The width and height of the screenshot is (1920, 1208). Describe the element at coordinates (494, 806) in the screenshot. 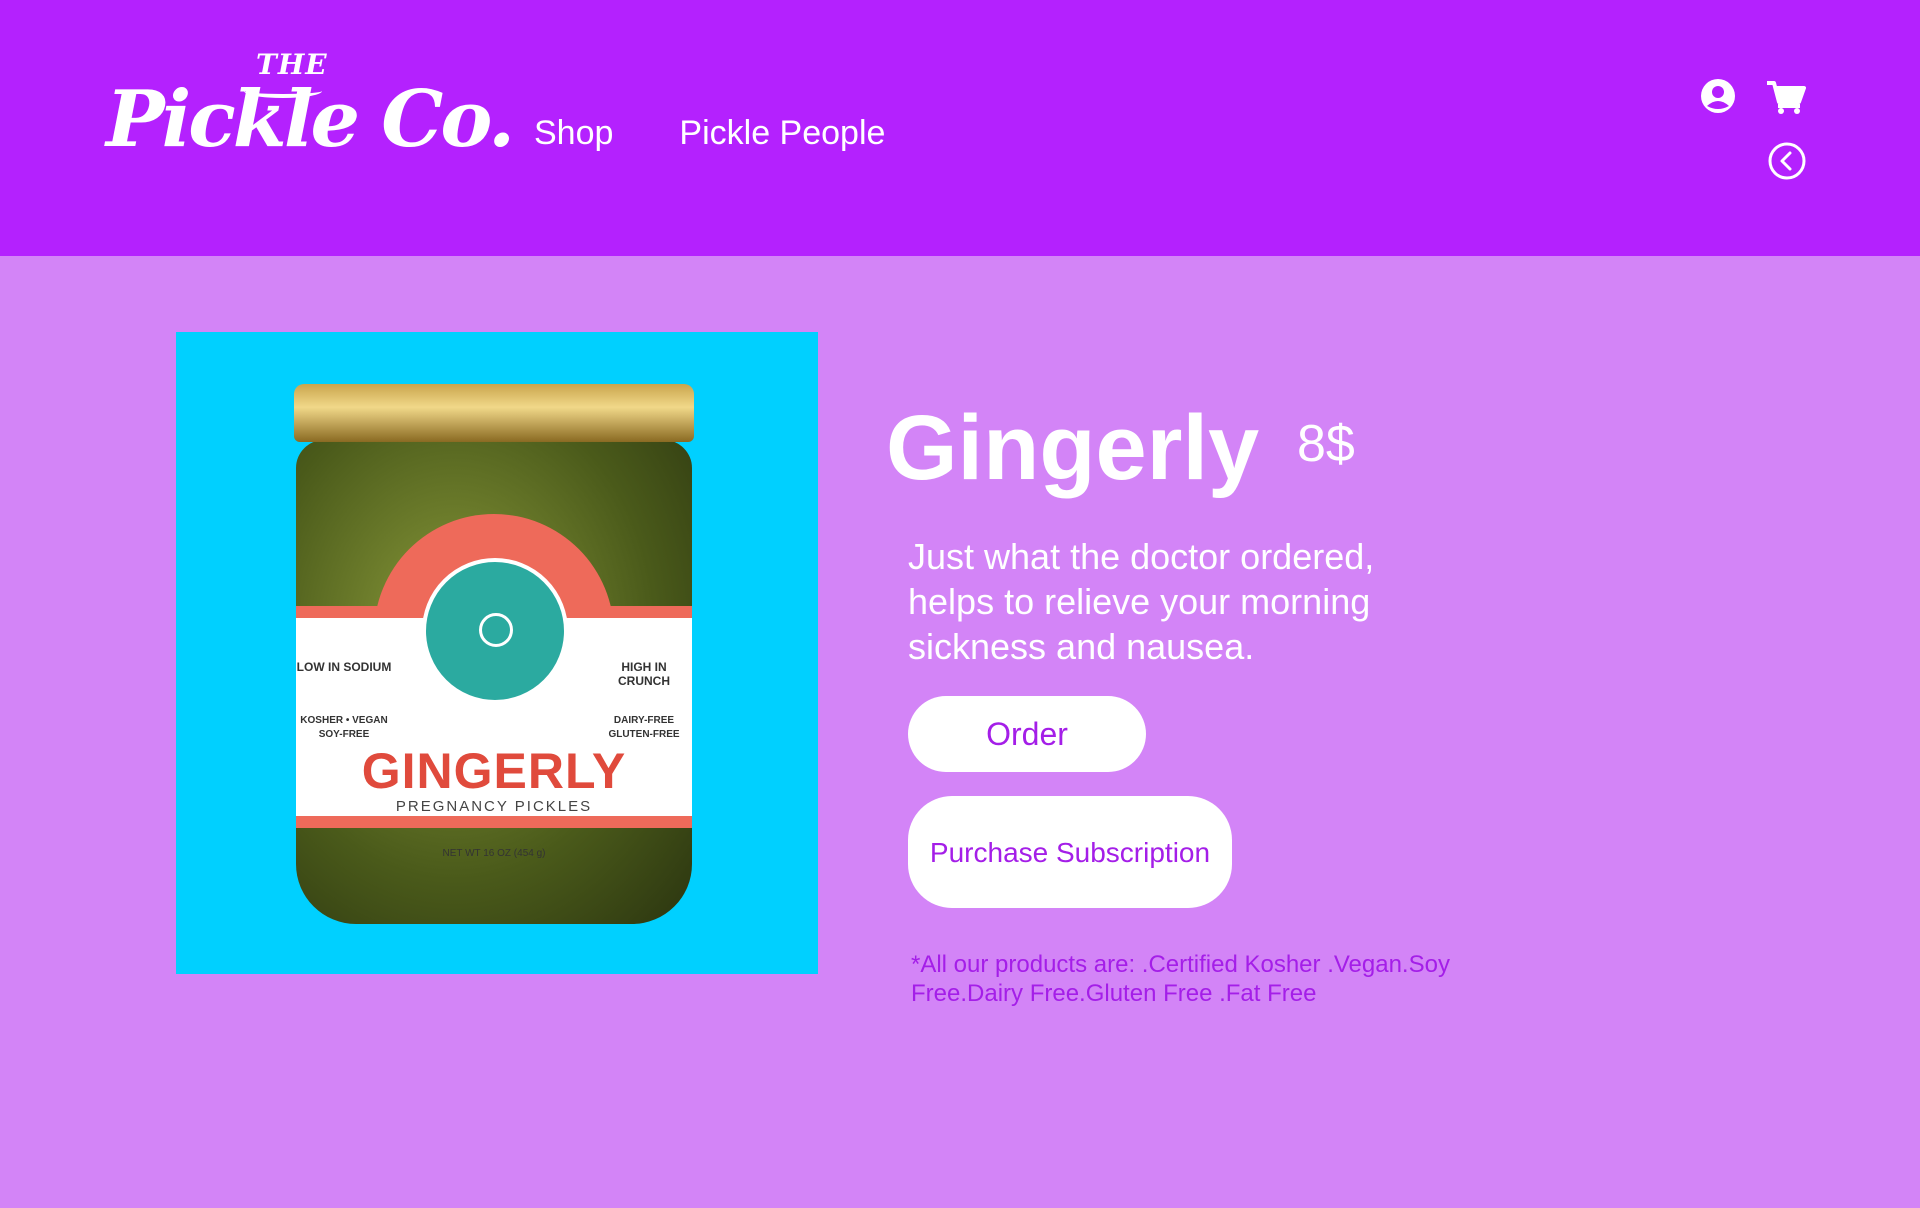

I see `jar-product-subtitle: PREGNANCY PICKLES` at that location.